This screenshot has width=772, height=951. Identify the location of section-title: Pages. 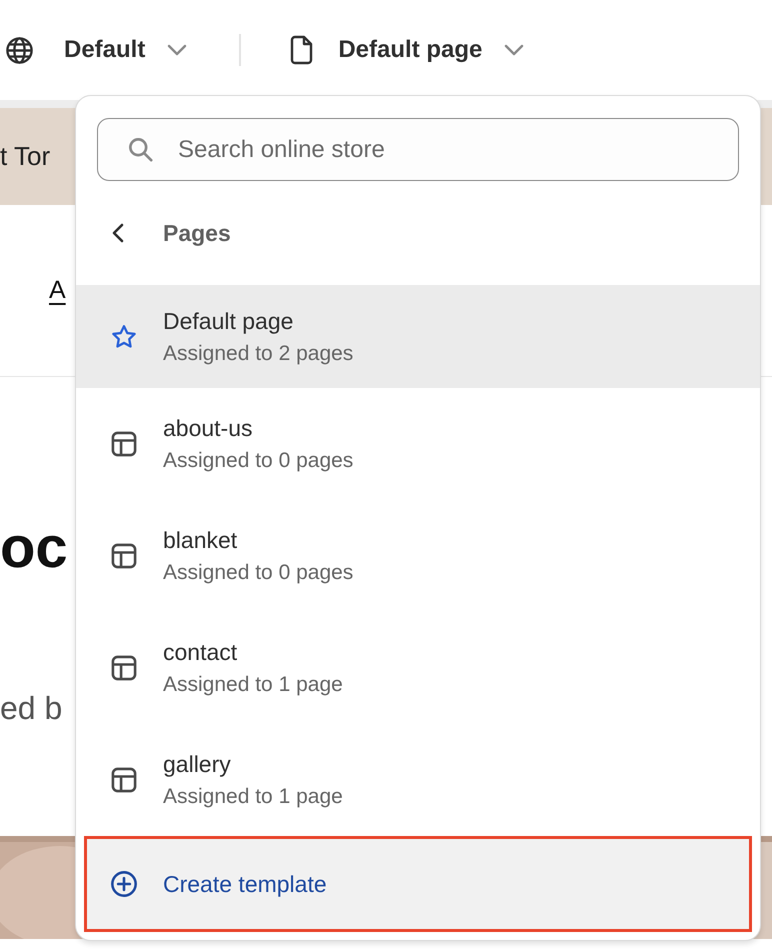
(197, 233).